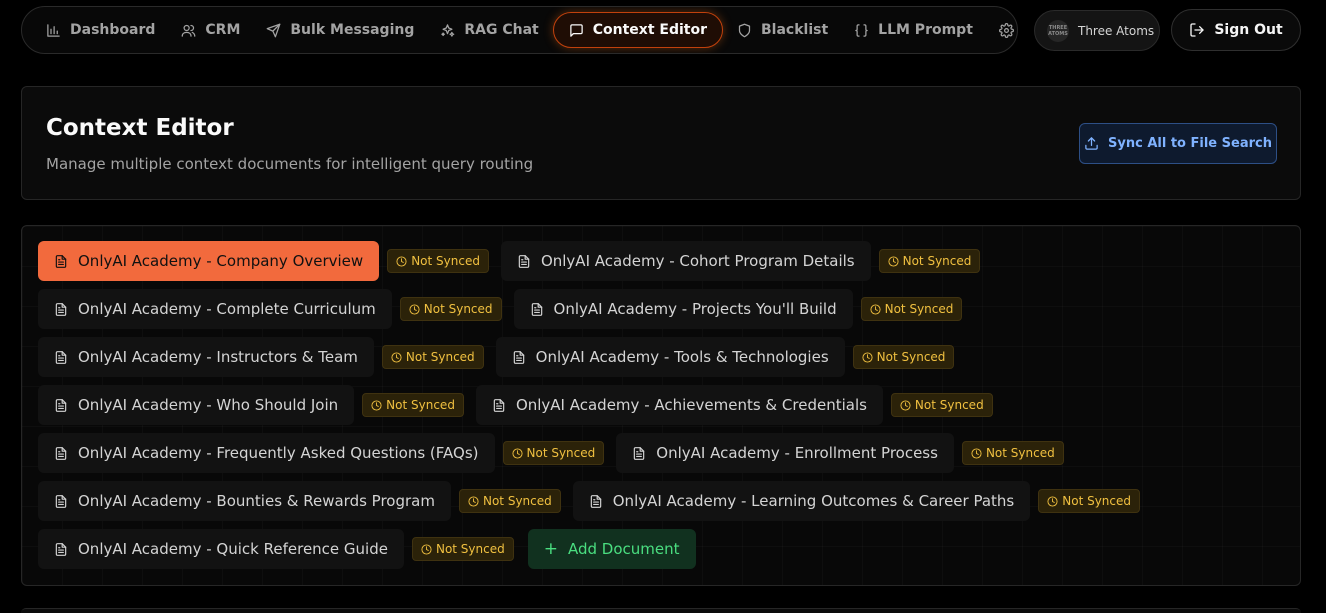  What do you see at coordinates (649, 30) in the screenshot?
I see `nav-item-label: Context Editor` at bounding box center [649, 30].